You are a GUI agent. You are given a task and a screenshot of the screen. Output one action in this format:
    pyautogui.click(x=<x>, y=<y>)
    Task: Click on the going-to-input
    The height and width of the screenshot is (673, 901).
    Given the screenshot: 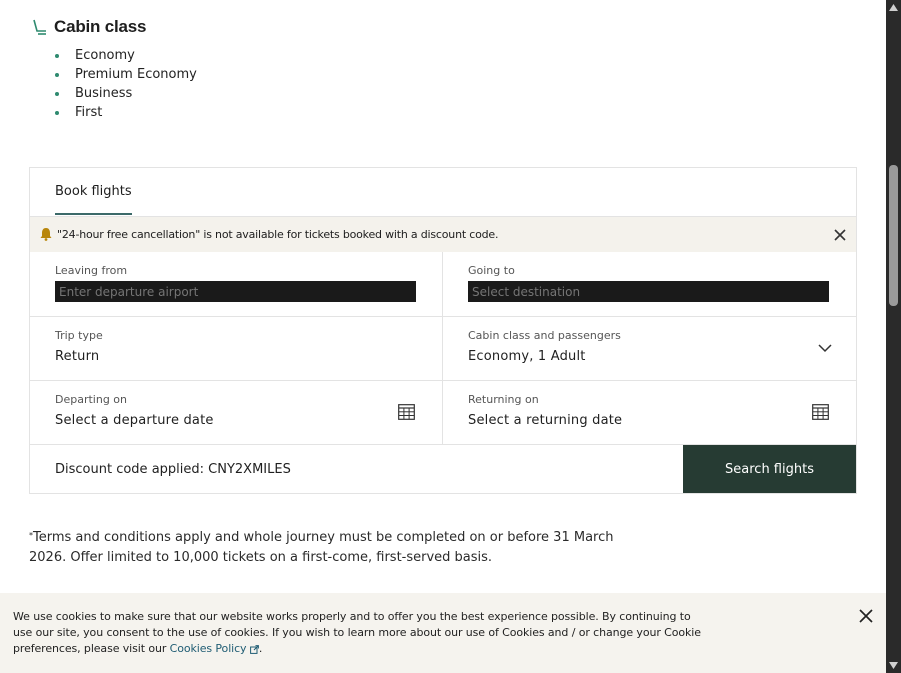 What is the action you would take?
    pyautogui.click(x=648, y=291)
    